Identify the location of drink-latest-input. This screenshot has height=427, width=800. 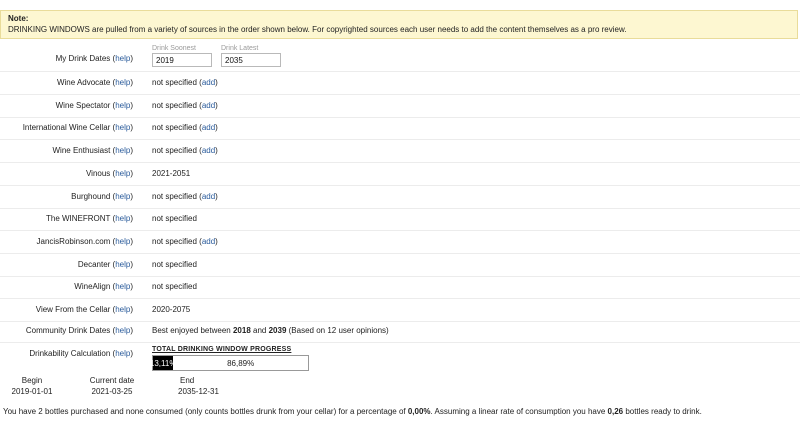
(251, 60).